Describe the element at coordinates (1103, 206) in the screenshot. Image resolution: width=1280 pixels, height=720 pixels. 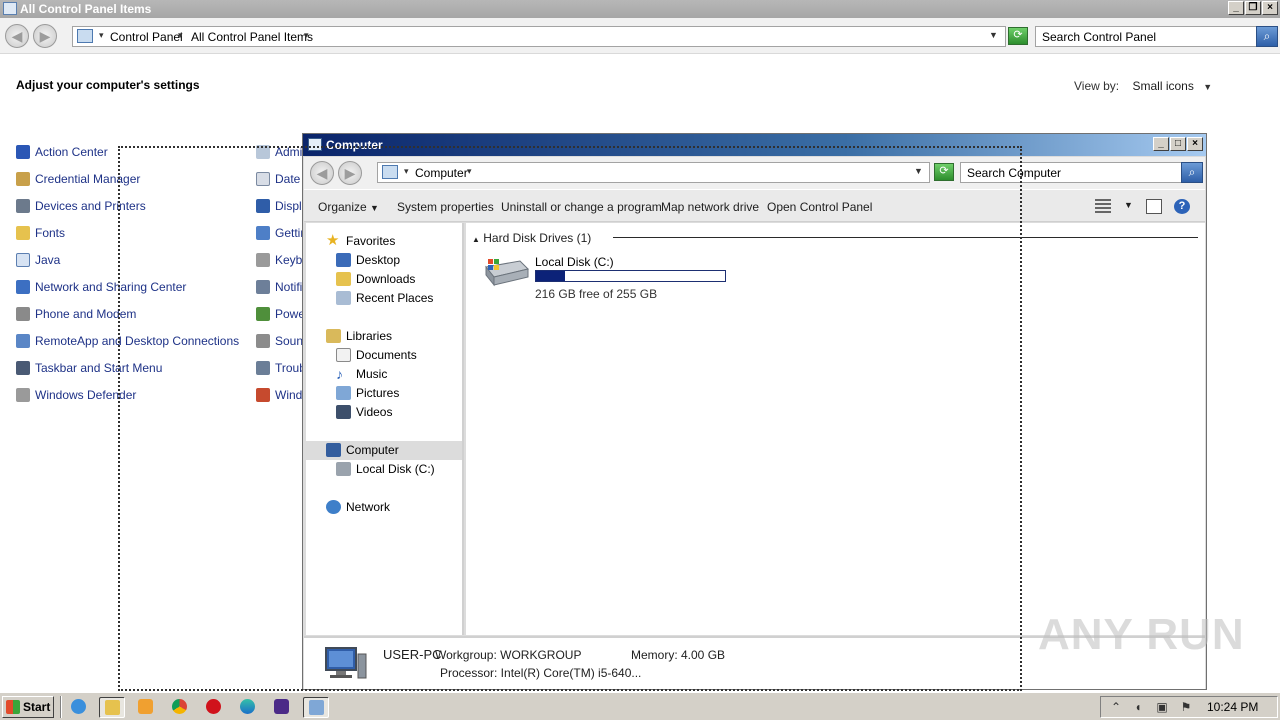
I see `view-options-icon` at that location.